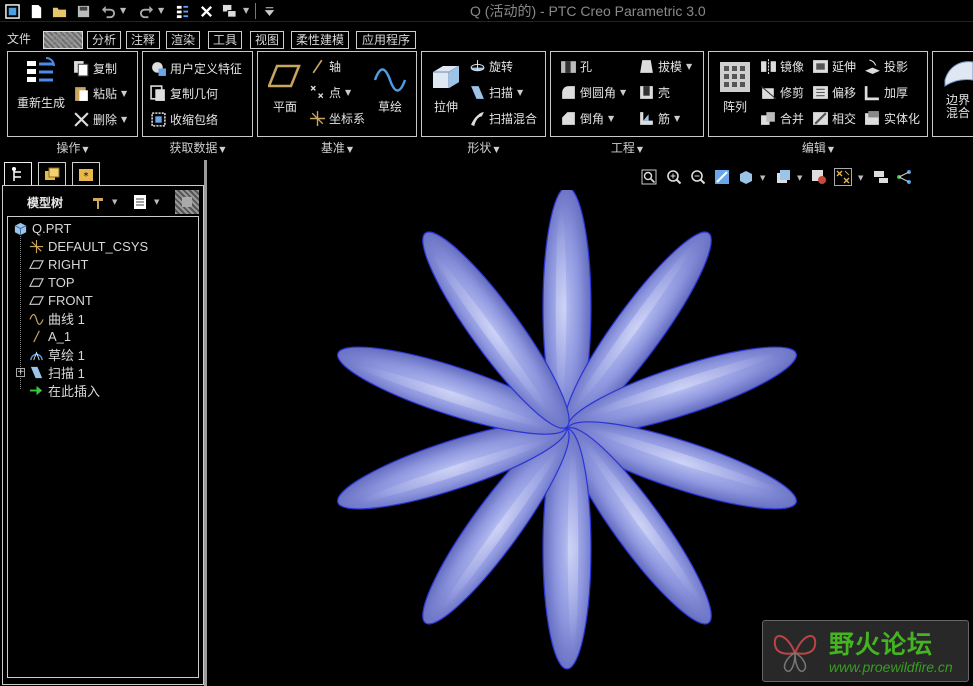 The width and height of the screenshot is (973, 686). Describe the element at coordinates (627, 147) in the screenshot. I see `group-label-engineering: 工程 ▼` at that location.